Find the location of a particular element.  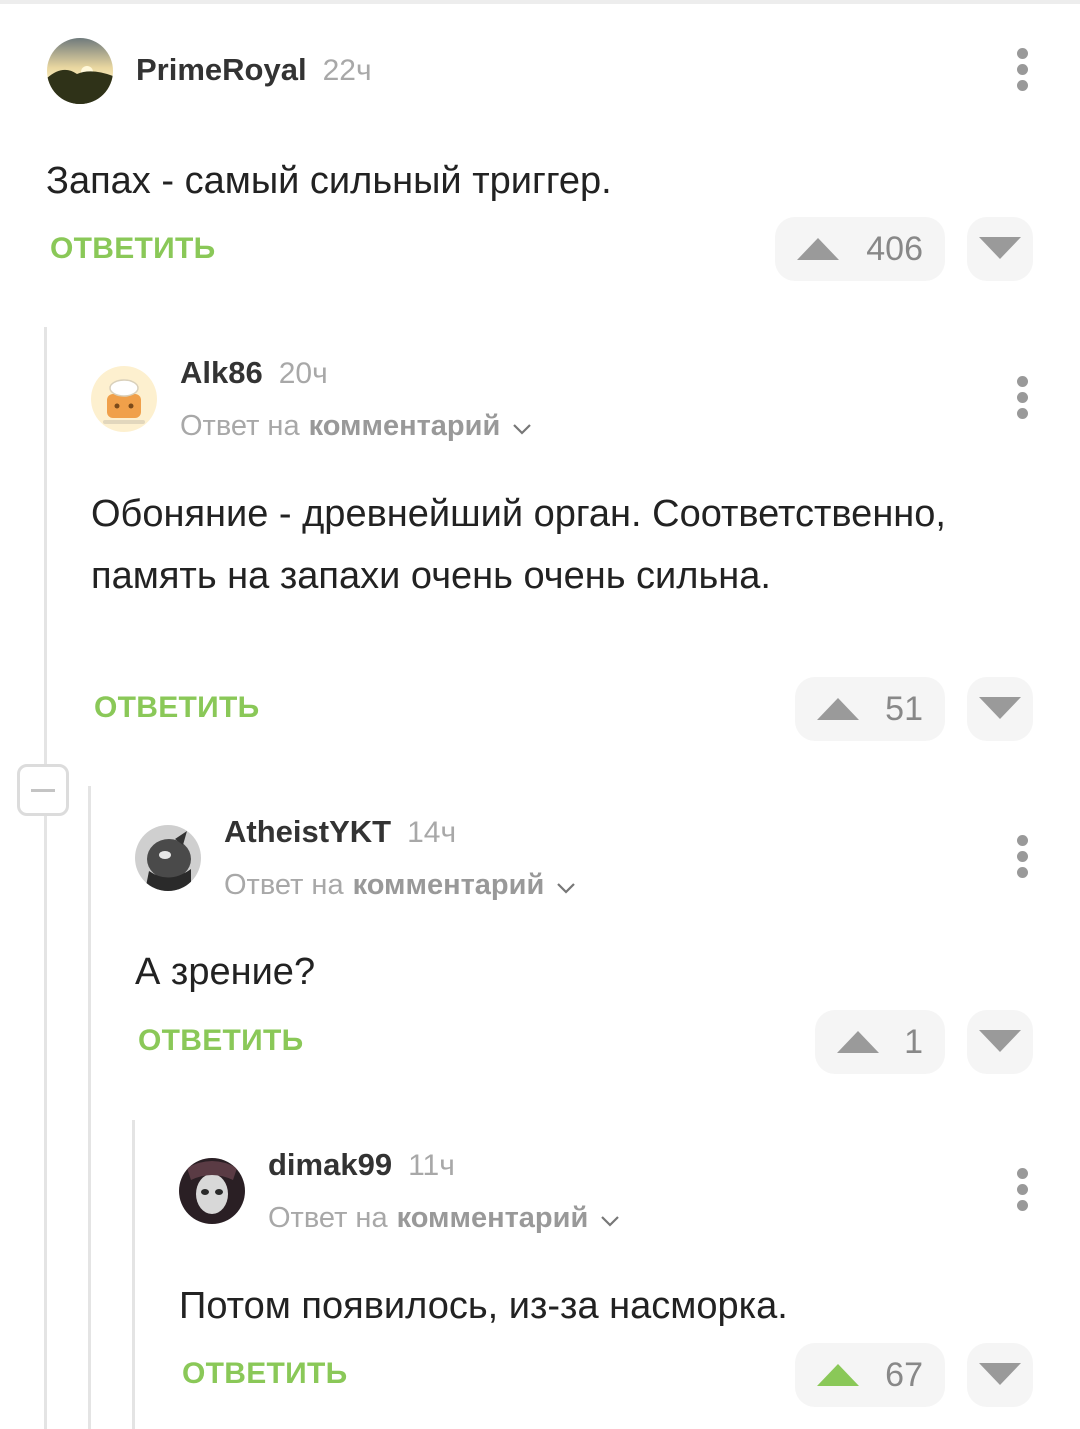

comment-header: AtheistYKT 14ч is located at coordinates (340, 834).